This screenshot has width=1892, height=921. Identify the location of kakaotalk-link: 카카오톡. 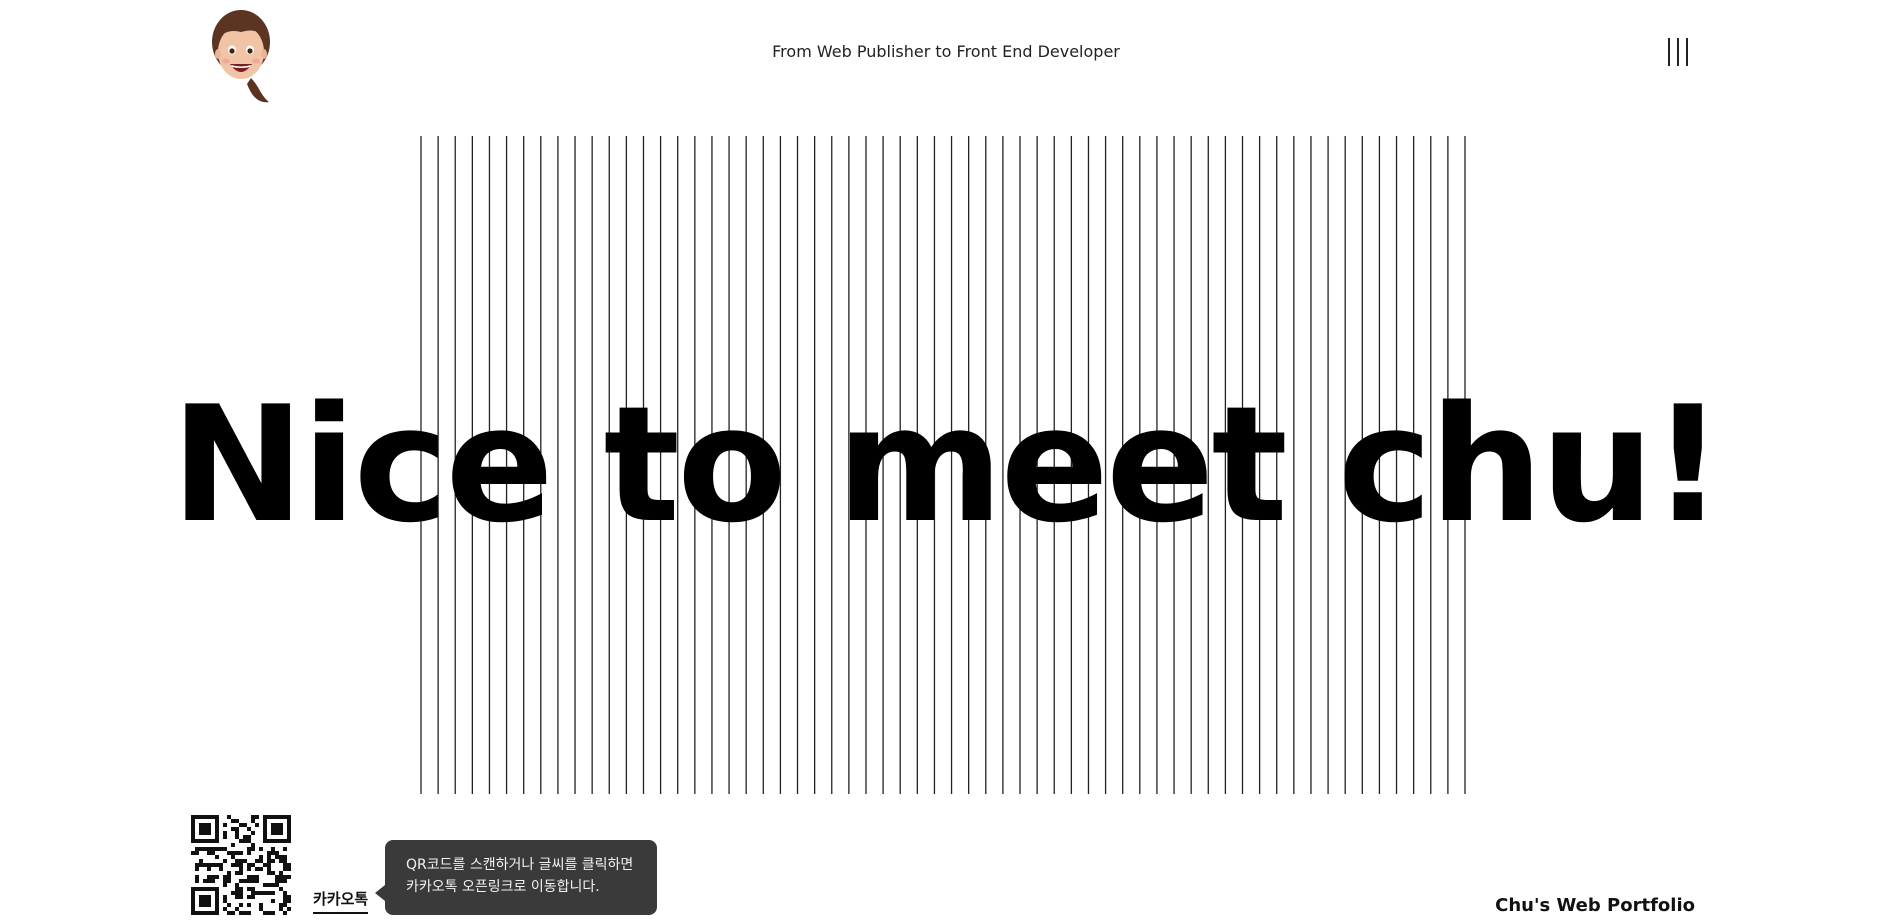
(341, 901).